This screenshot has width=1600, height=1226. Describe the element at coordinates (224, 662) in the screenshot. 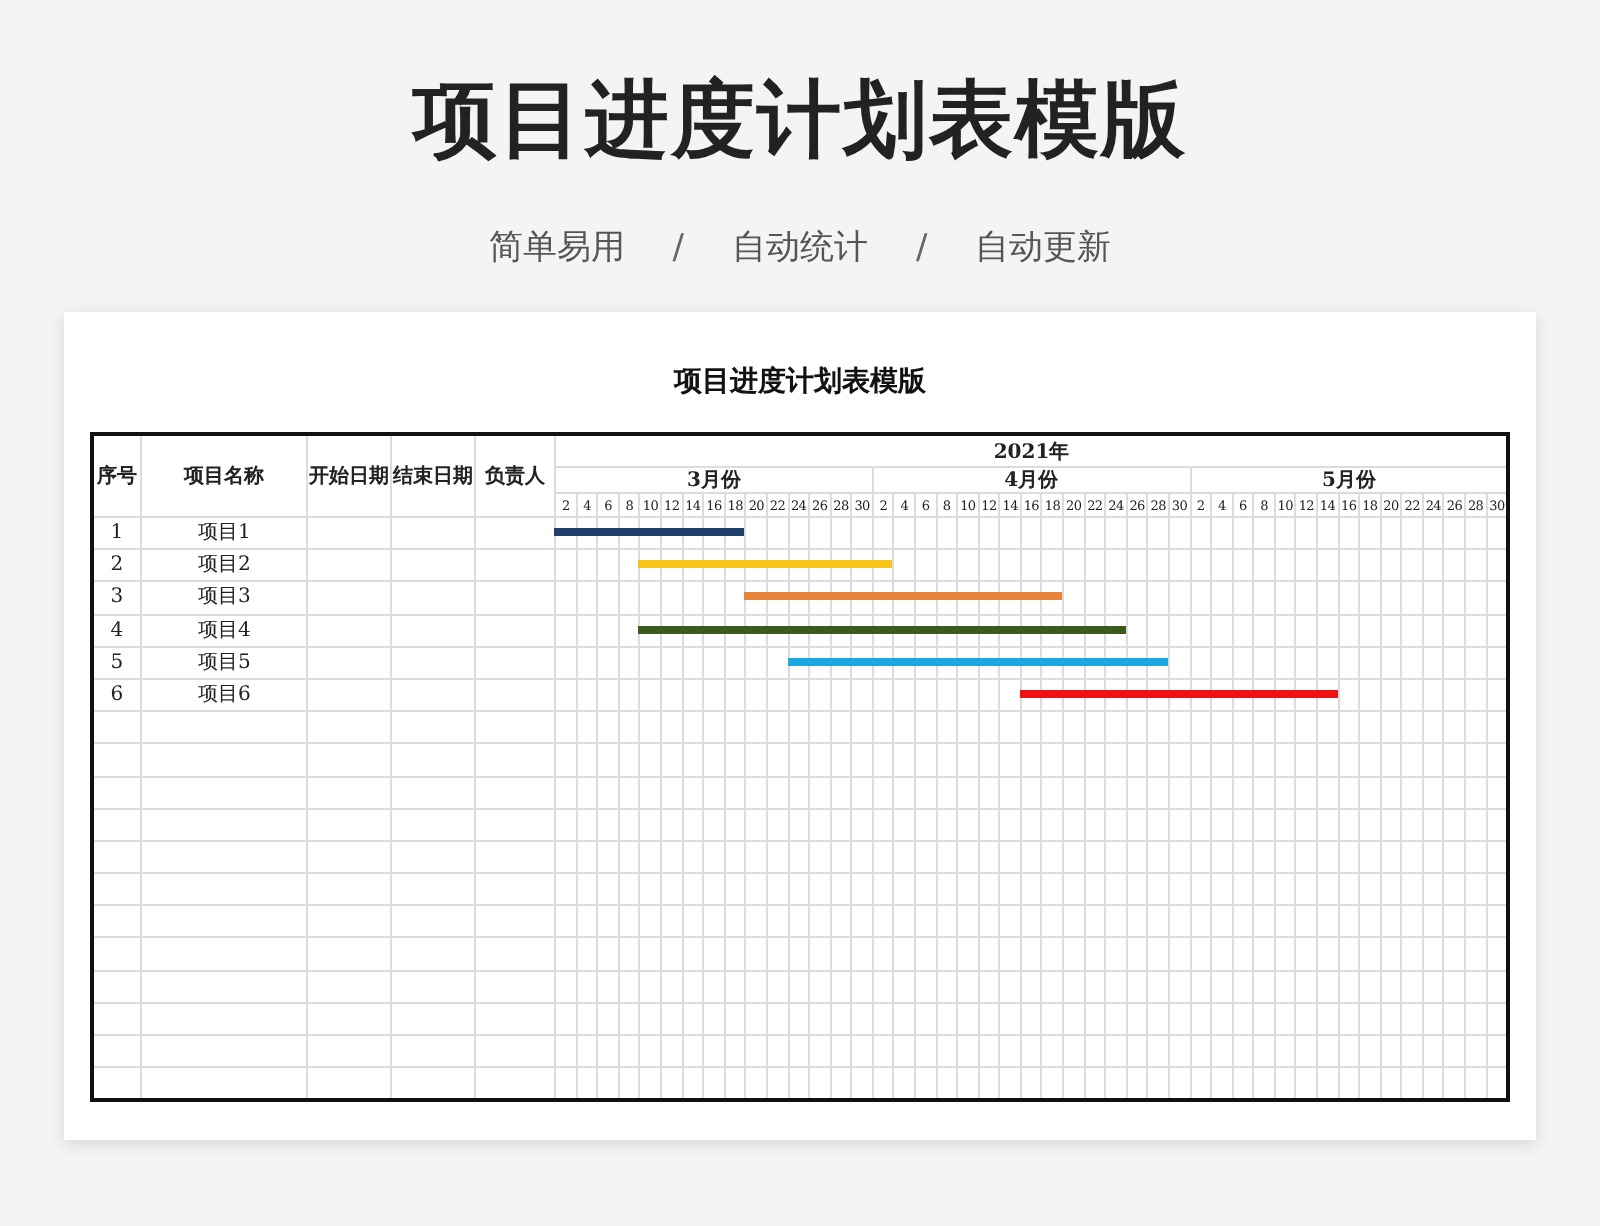

I see `project-name: 项目5` at that location.